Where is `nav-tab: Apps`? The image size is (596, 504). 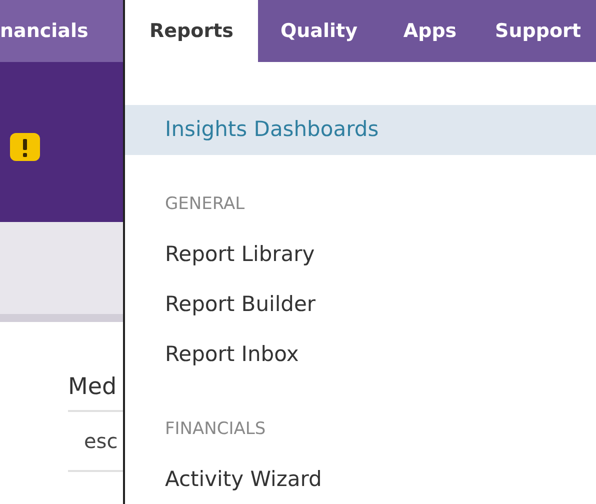
nav-tab: Apps is located at coordinates (430, 31).